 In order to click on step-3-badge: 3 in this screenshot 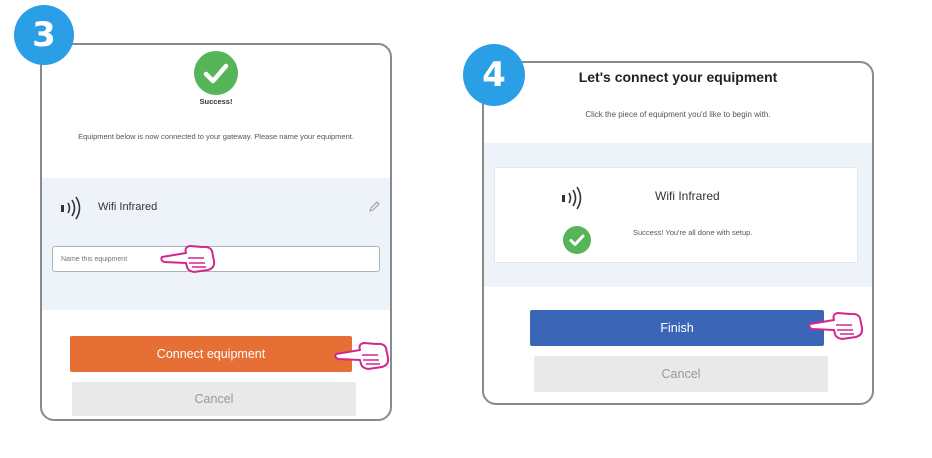, I will do `click(44, 35)`.